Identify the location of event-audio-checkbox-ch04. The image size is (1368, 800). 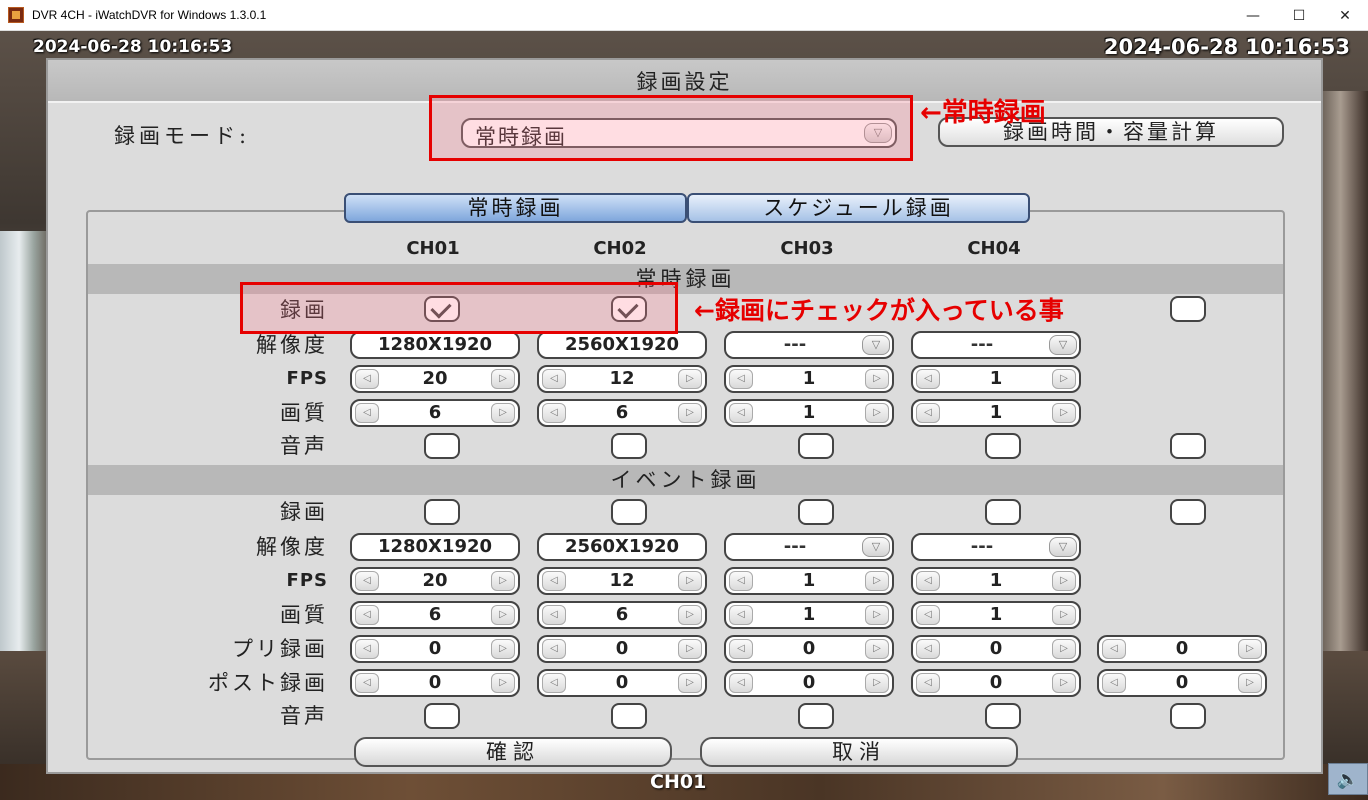
(1003, 716).